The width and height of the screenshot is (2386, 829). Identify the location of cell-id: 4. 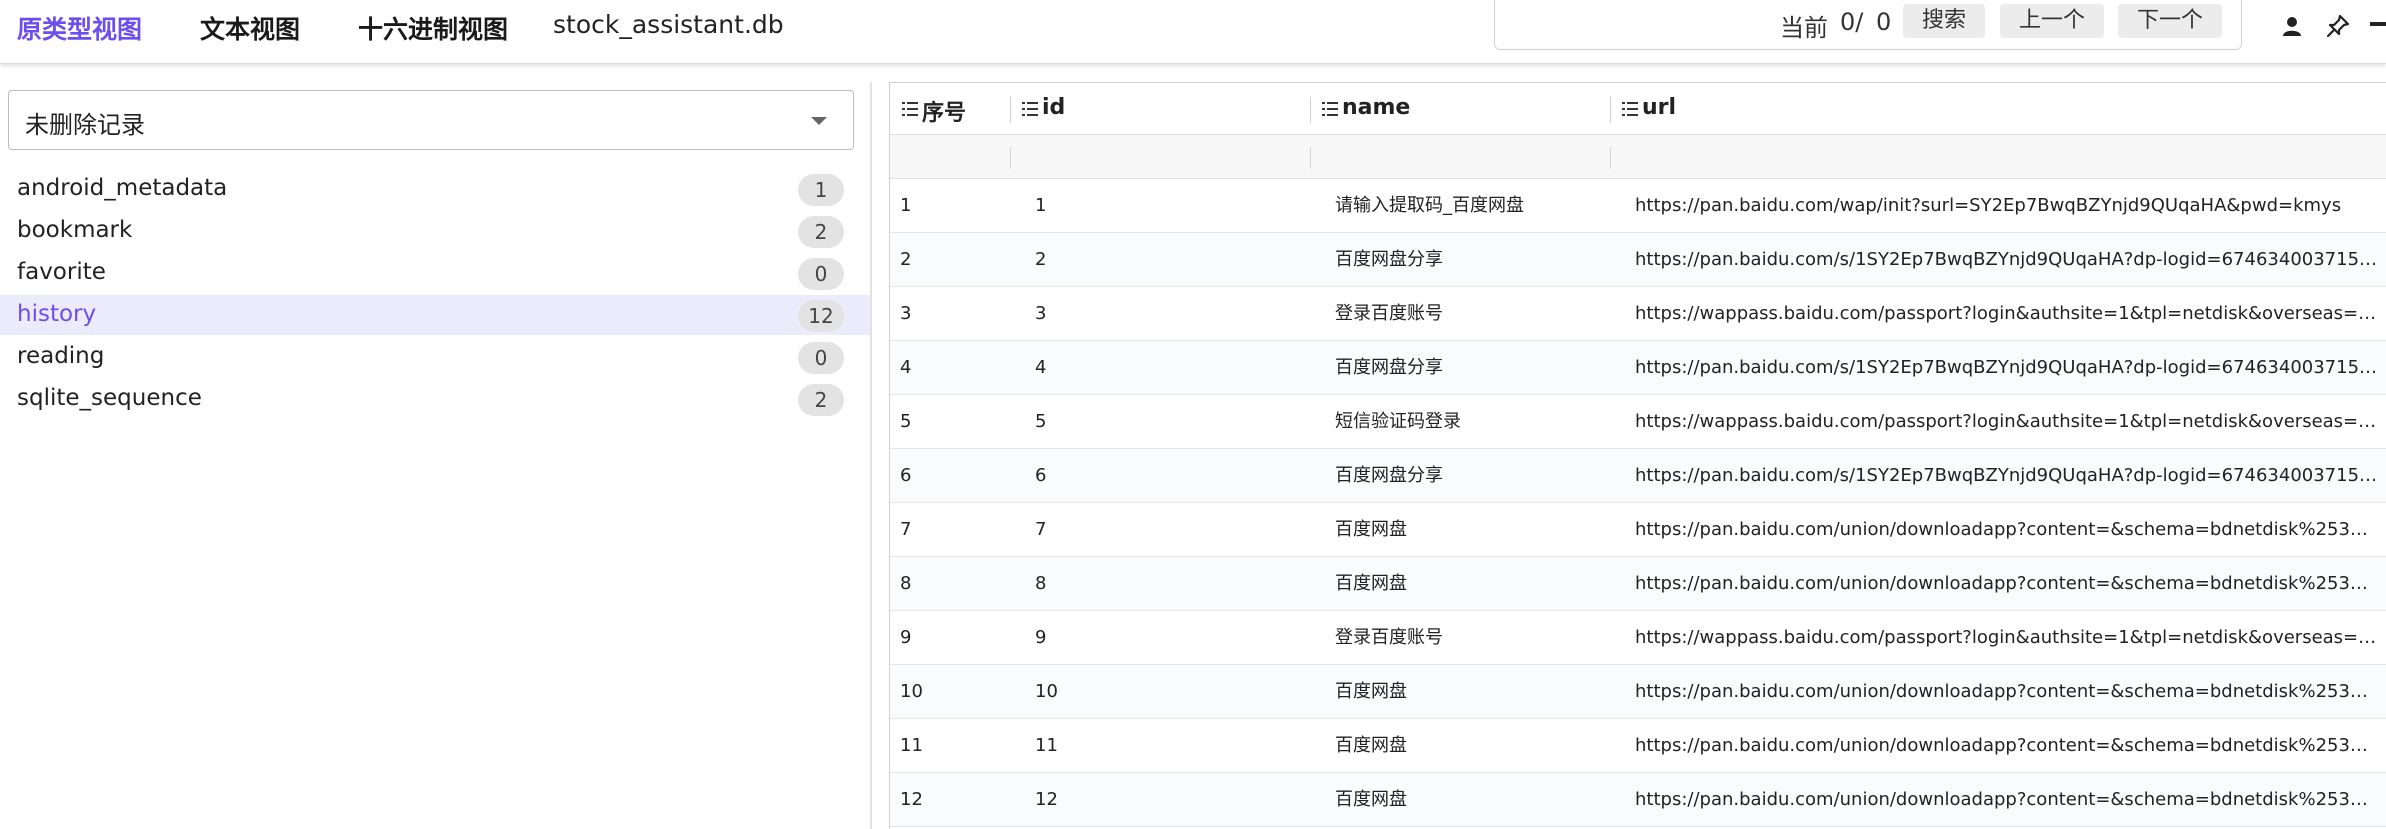
(1041, 367).